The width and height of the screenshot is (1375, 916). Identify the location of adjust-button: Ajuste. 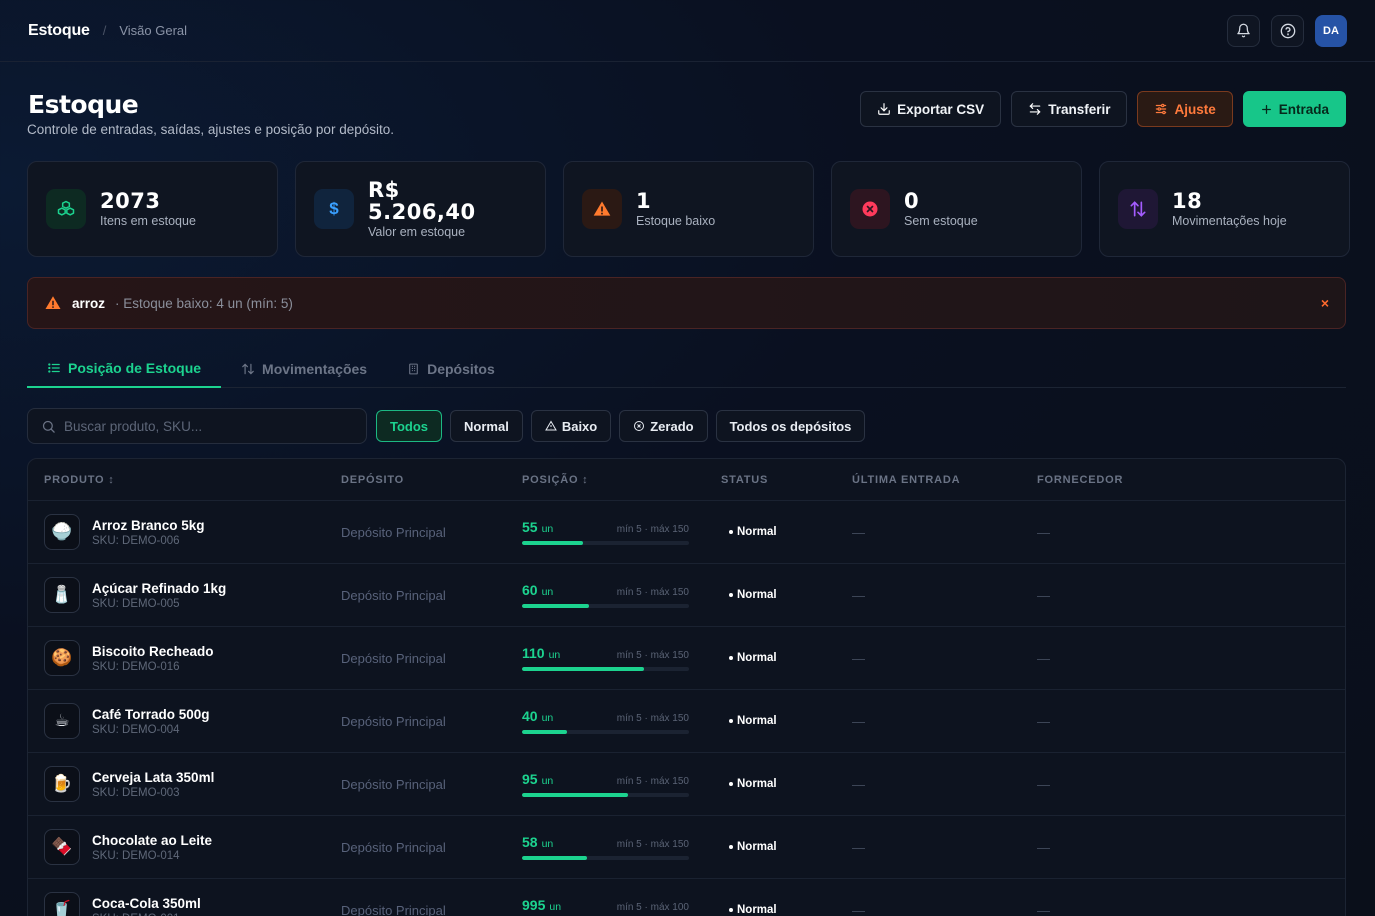
(1185, 109).